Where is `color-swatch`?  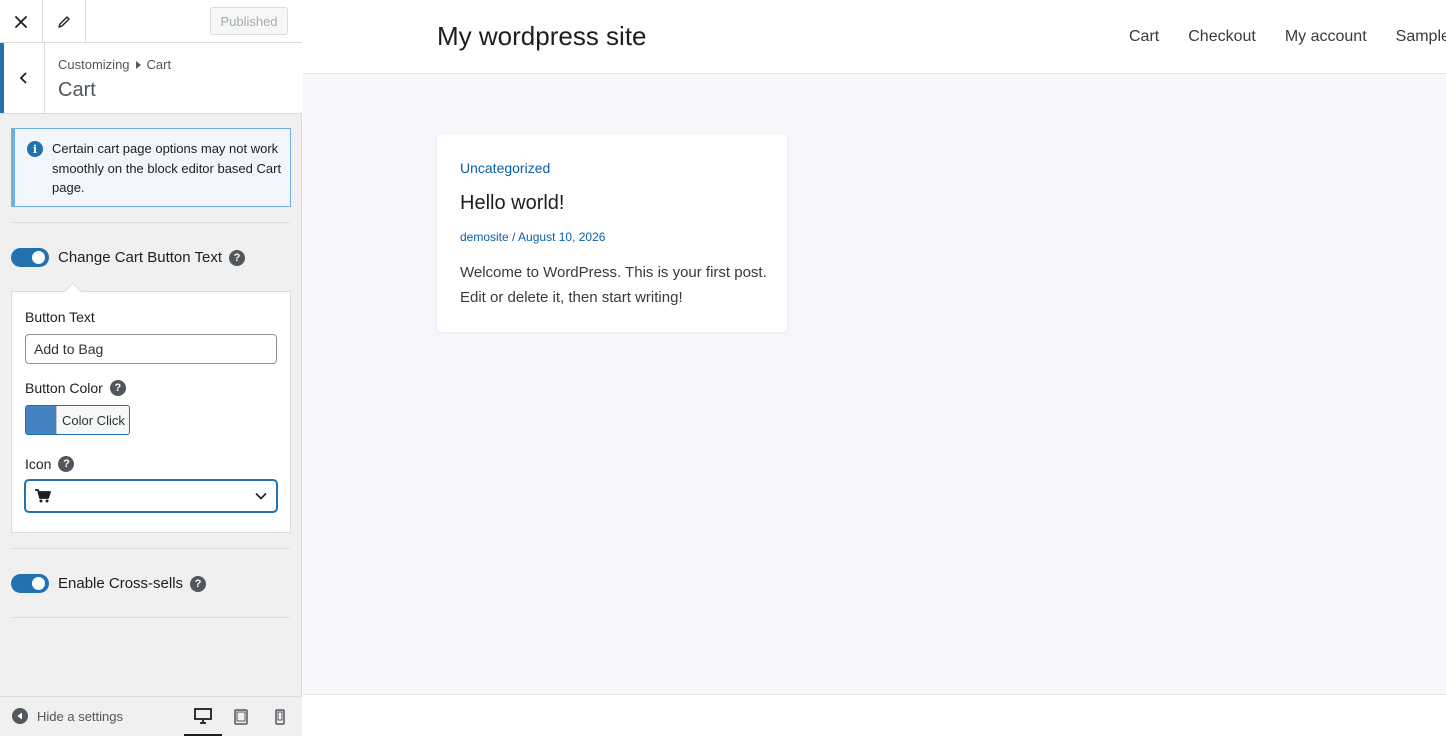 color-swatch is located at coordinates (41, 420).